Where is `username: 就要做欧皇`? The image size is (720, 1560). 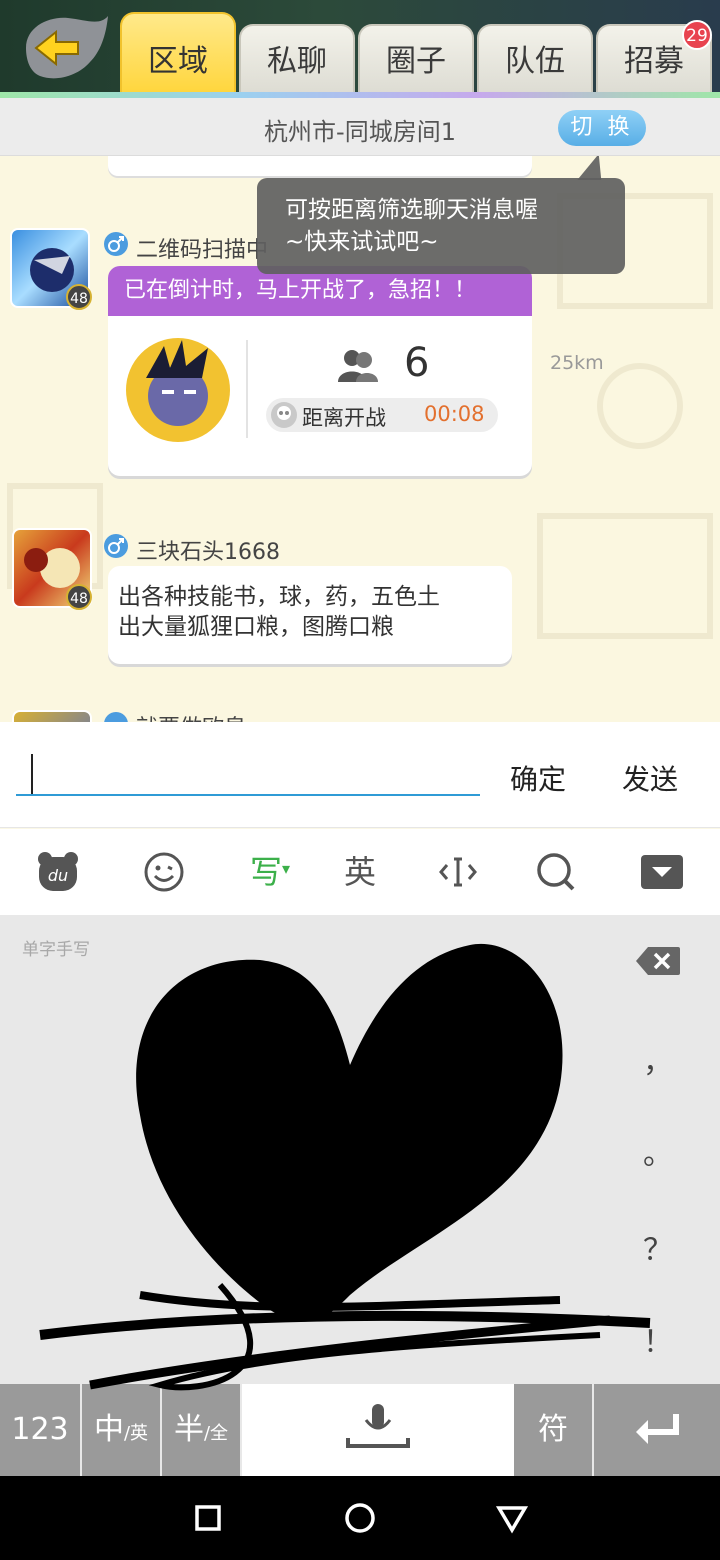 username: 就要做欧皇 is located at coordinates (191, 716).